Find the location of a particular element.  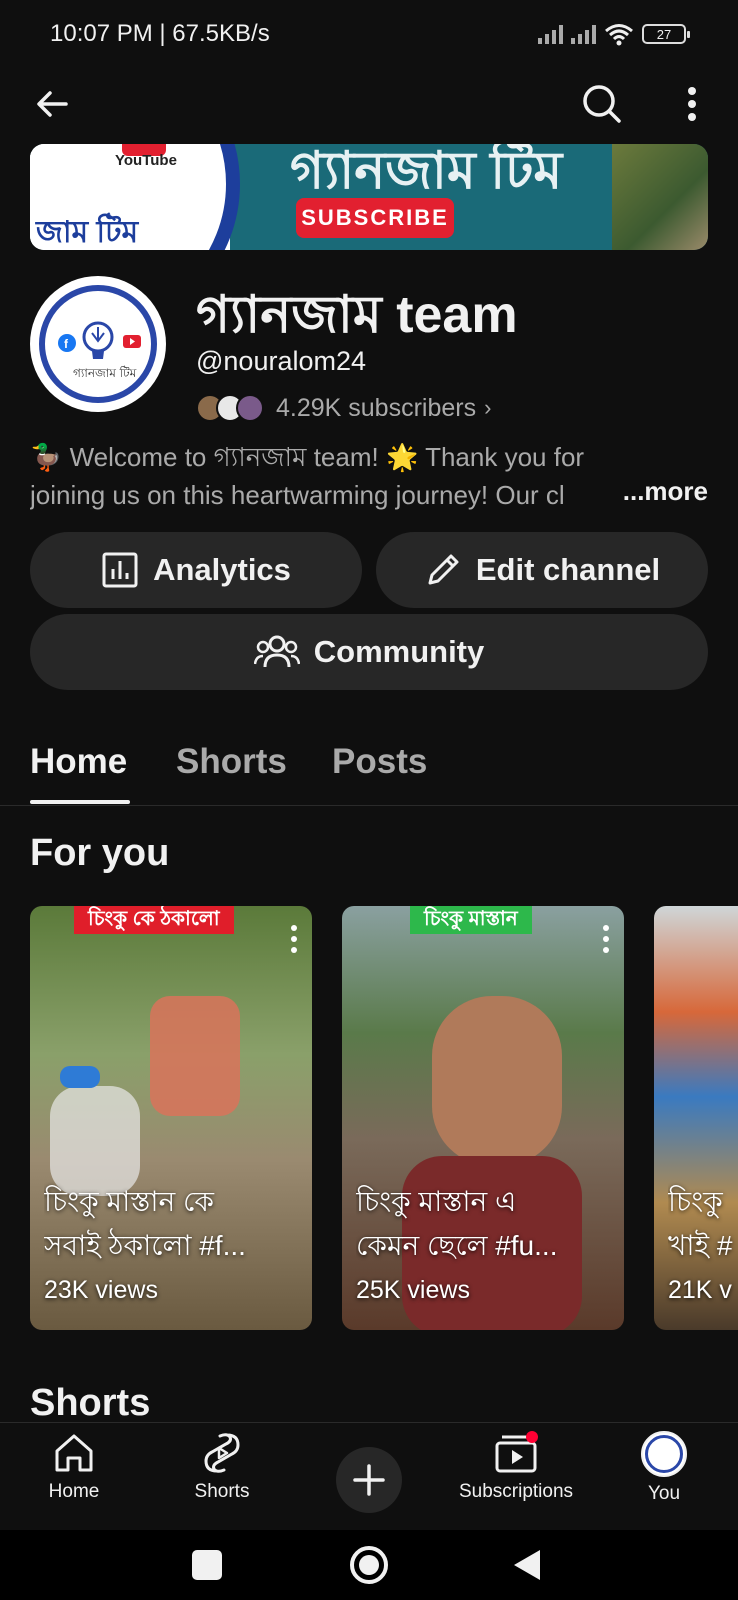

back-triangle-icon is located at coordinates (527, 1565).